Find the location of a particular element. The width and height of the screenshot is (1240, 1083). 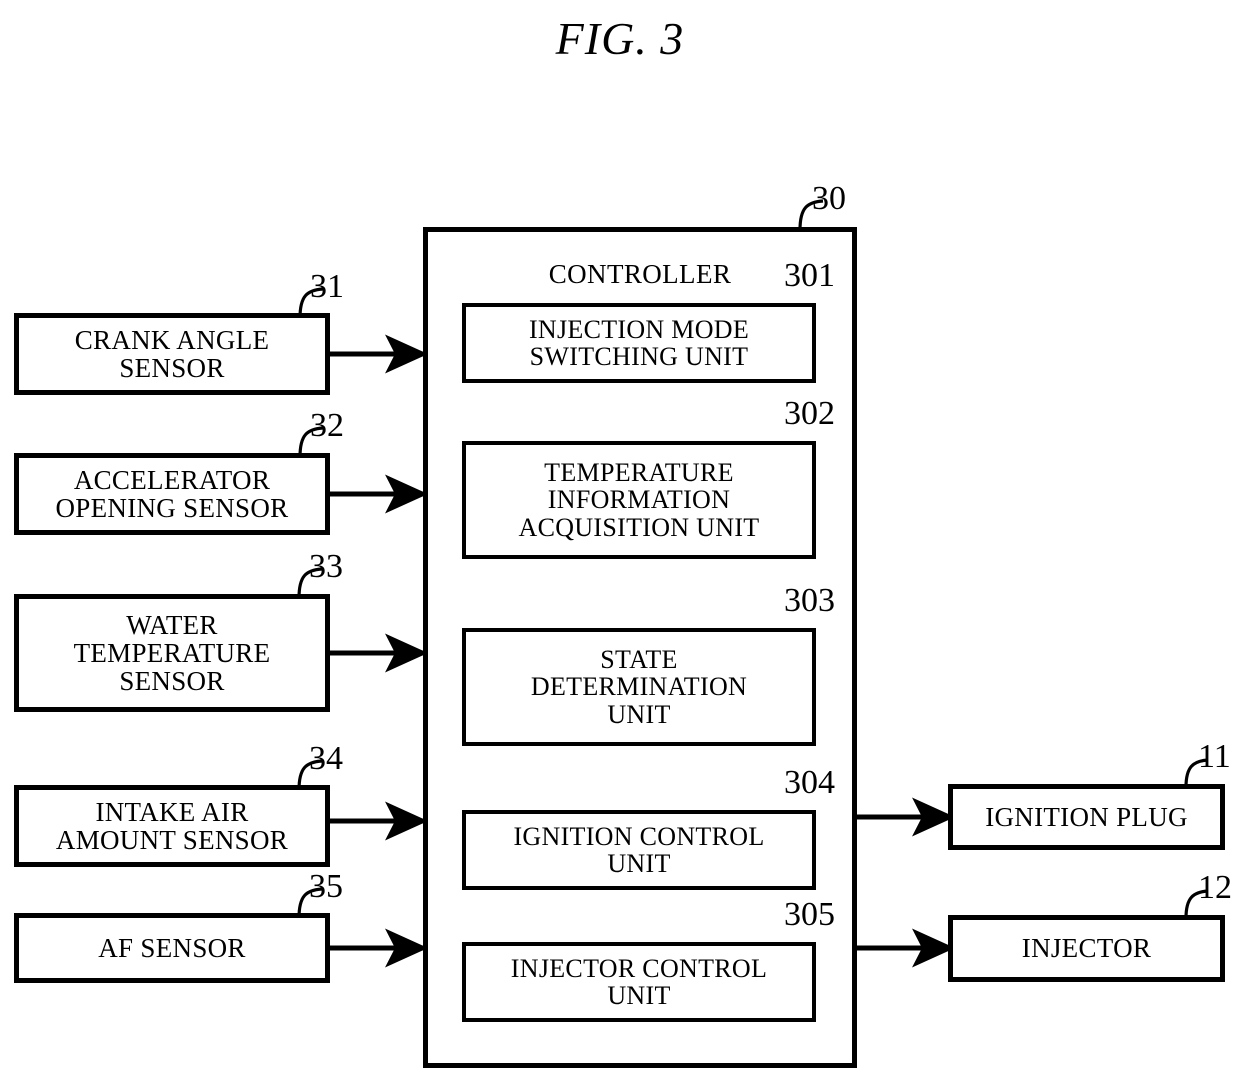

unit-label: STATE DETERMINATION UNIT is located at coordinates (639, 687).